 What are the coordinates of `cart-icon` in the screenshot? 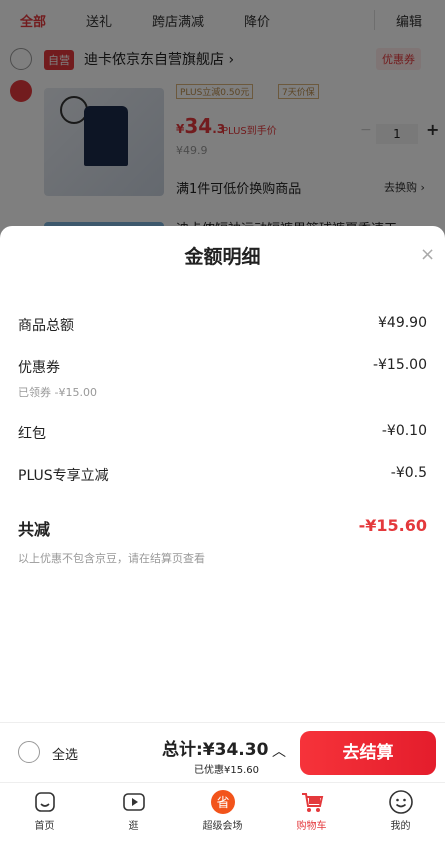 It's located at (312, 802).